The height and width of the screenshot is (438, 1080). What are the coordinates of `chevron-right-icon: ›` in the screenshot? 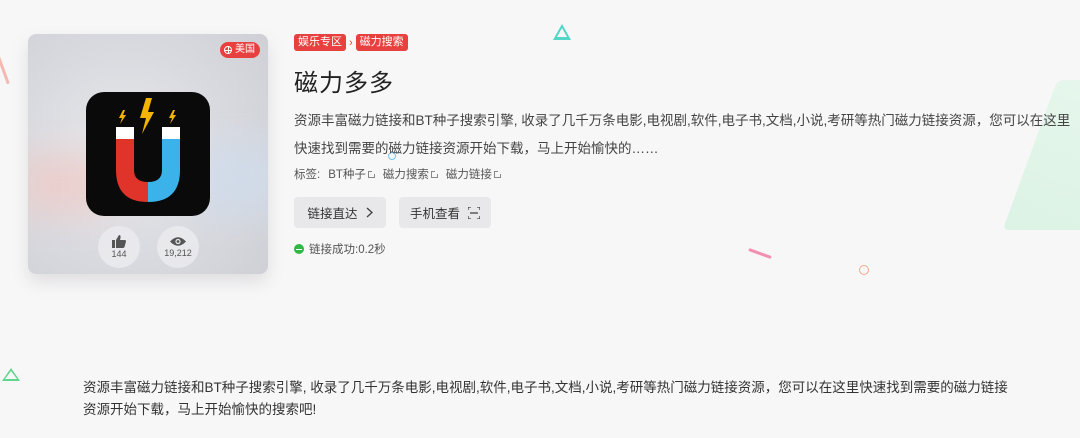 It's located at (351, 42).